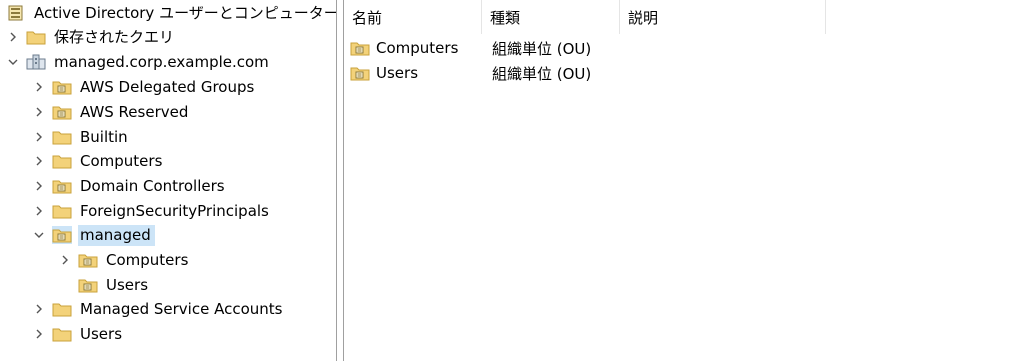  What do you see at coordinates (167, 86) in the screenshot?
I see `tree-item-label: AWS Delegated Groups` at bounding box center [167, 86].